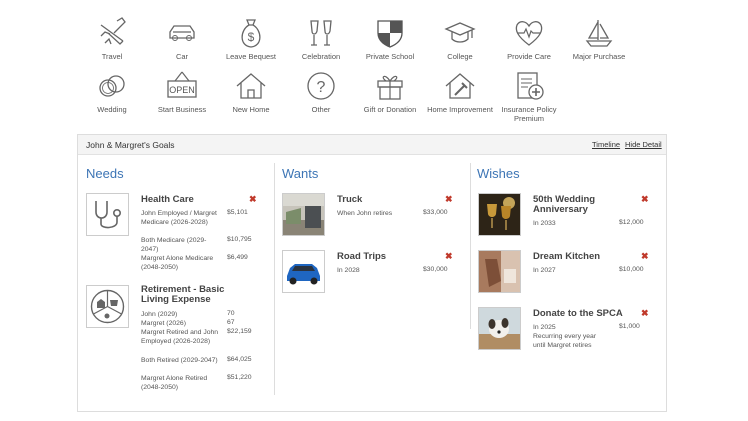 The width and height of the screenshot is (748, 421). I want to click on goal-title: 50th Wedding Anniversary, so click(564, 204).